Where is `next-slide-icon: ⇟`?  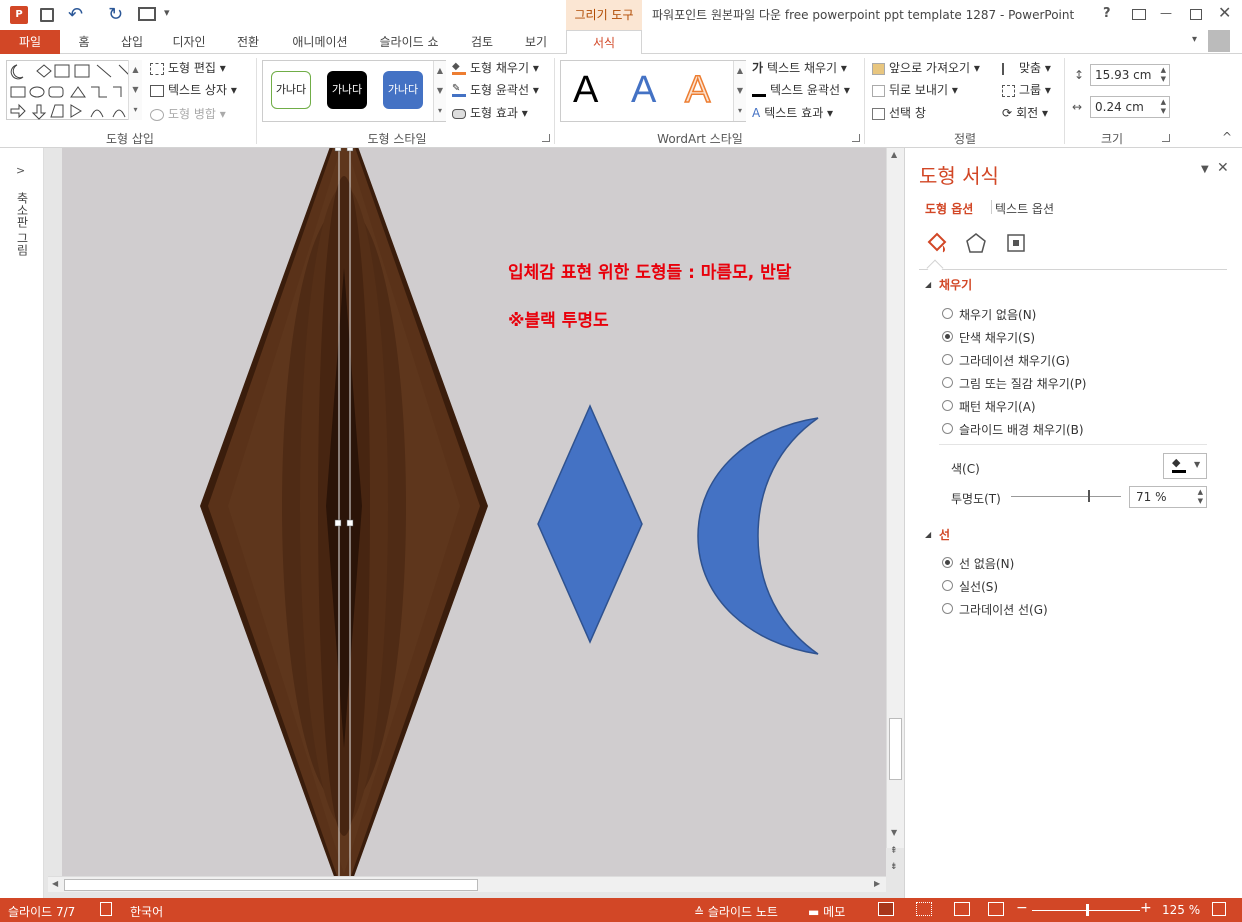 next-slide-icon: ⇟ is located at coordinates (894, 867).